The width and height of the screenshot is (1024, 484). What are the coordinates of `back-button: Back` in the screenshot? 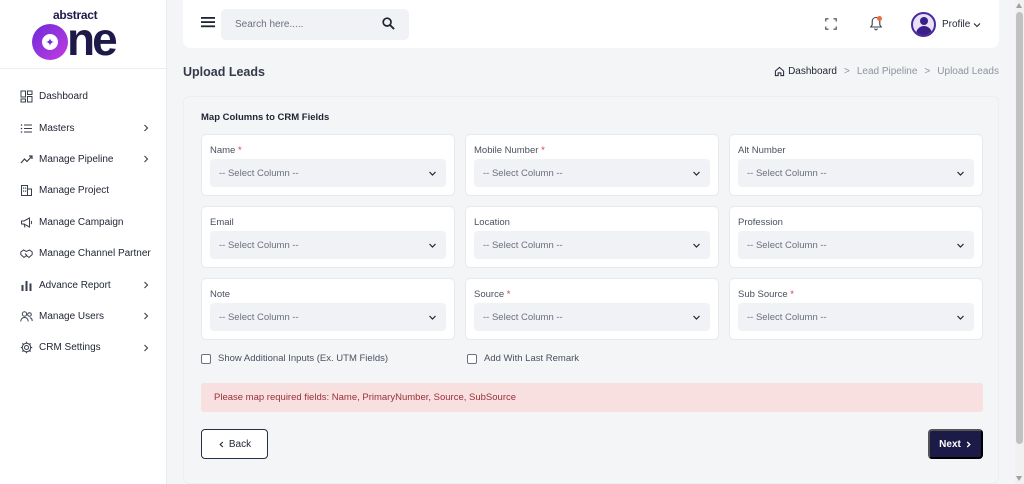 It's located at (234, 444).